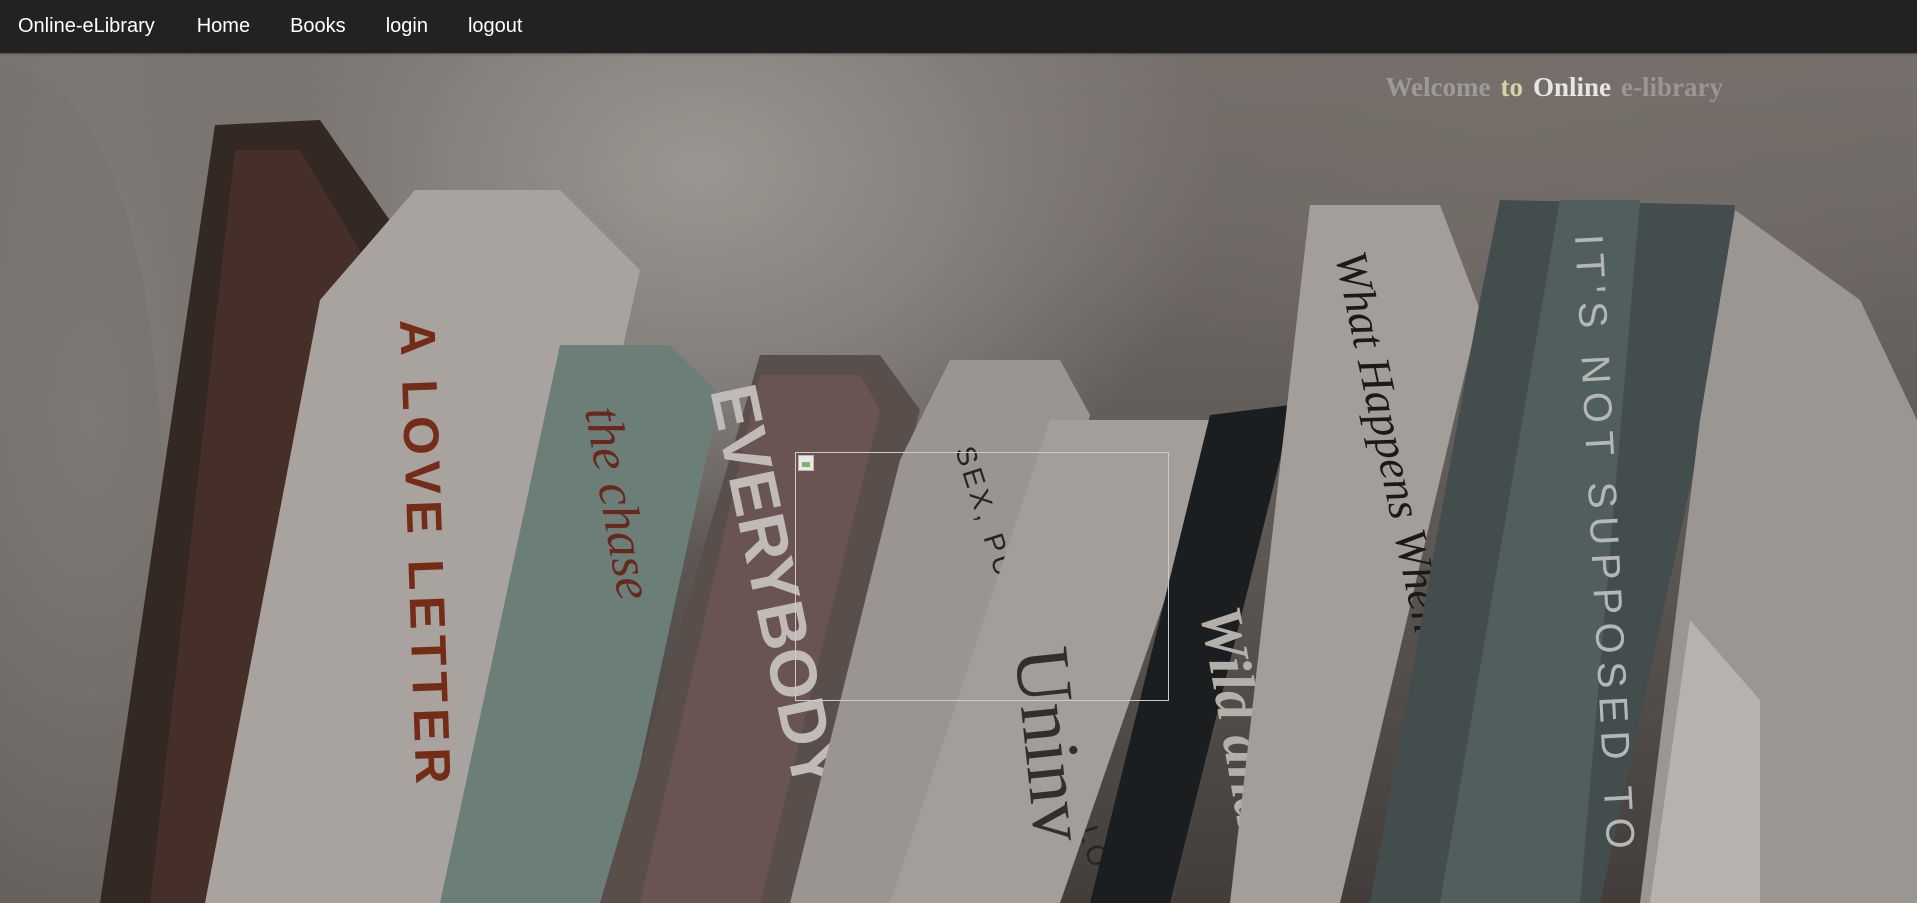  What do you see at coordinates (223, 26) in the screenshot?
I see `nav-home-link: Home` at bounding box center [223, 26].